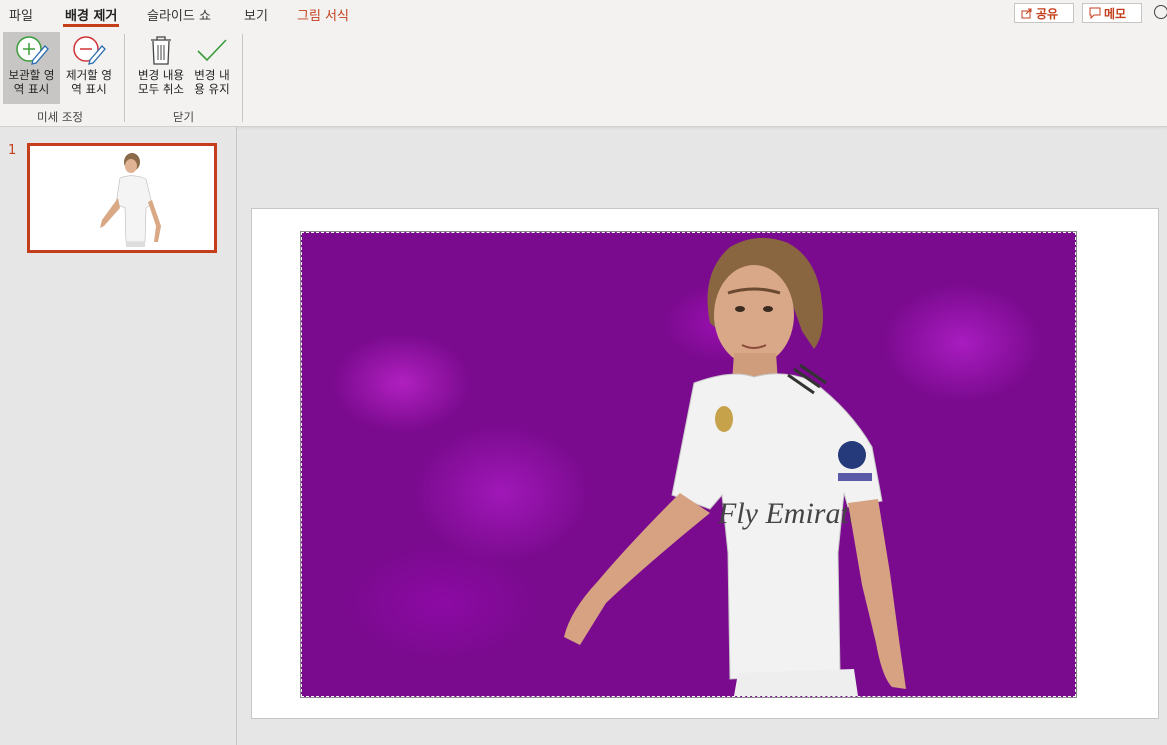 The height and width of the screenshot is (745, 1167). What do you see at coordinates (32, 50) in the screenshot?
I see `mark-keep-icon` at bounding box center [32, 50].